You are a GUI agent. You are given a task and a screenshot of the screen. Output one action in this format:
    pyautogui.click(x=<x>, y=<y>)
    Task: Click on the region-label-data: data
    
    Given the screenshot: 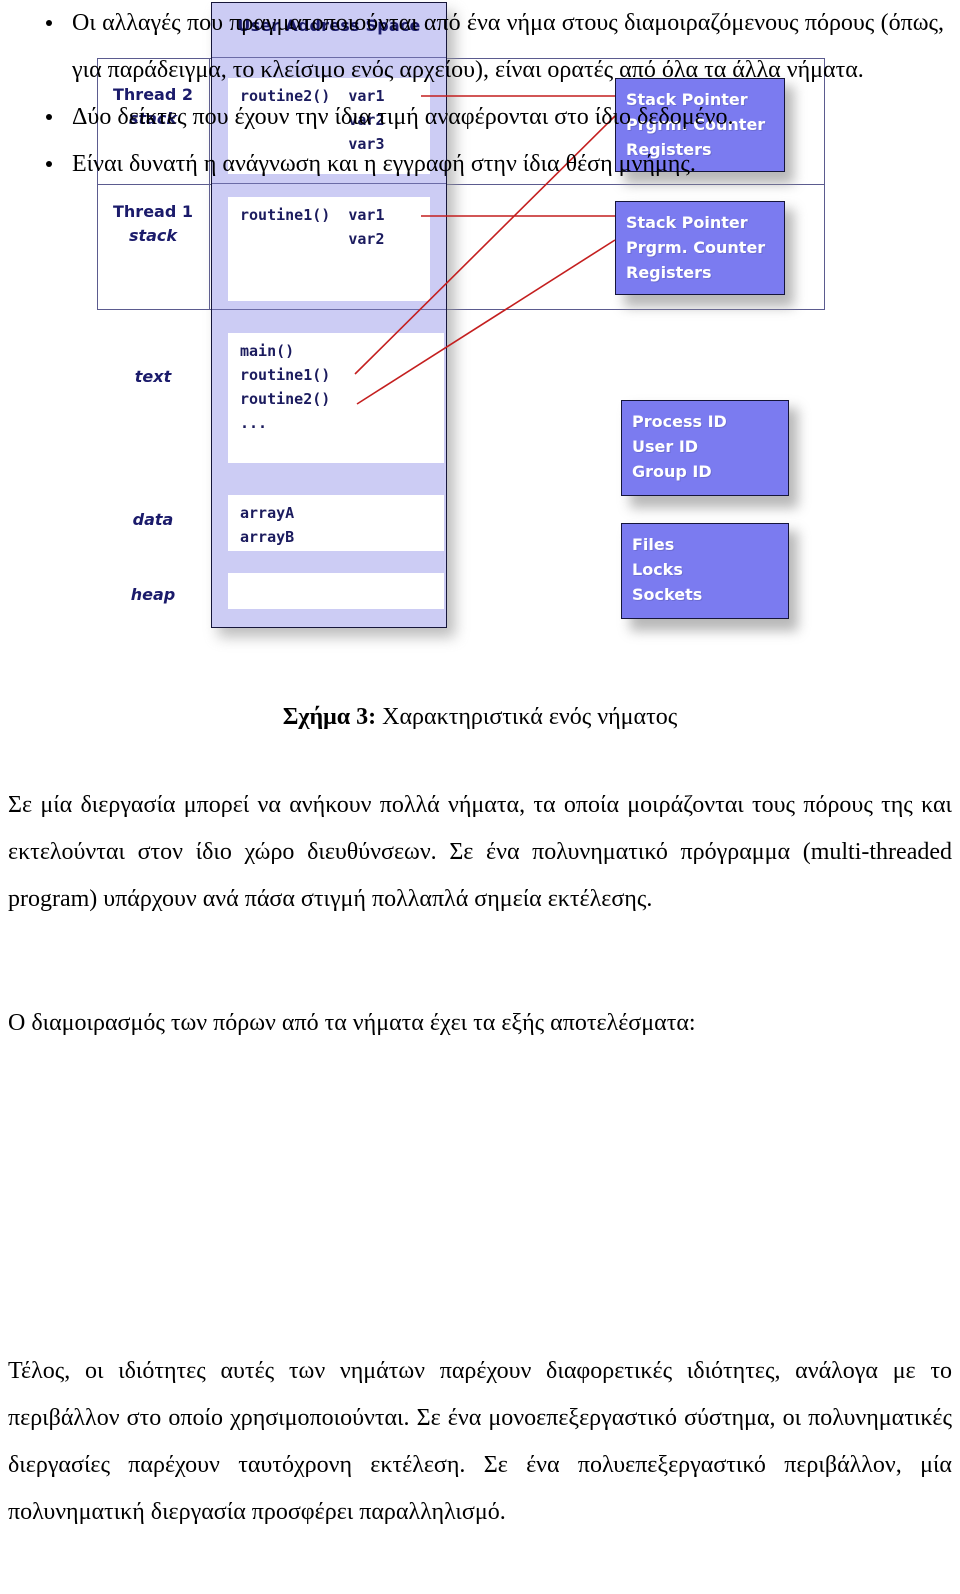 What is the action you would take?
    pyautogui.click(x=153, y=520)
    